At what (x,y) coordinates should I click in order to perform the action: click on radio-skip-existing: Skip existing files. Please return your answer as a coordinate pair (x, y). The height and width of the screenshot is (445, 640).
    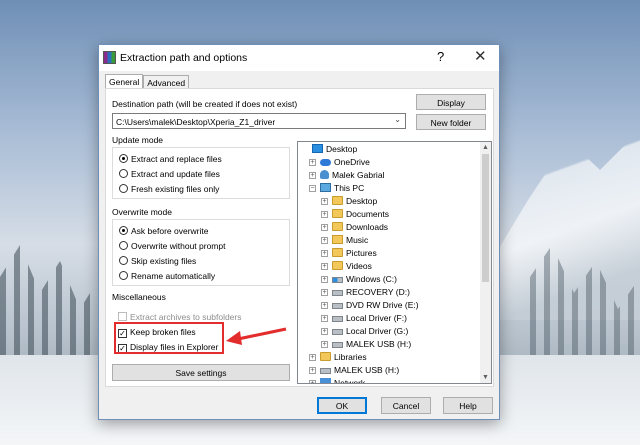
    Looking at the image, I should click on (157, 261).